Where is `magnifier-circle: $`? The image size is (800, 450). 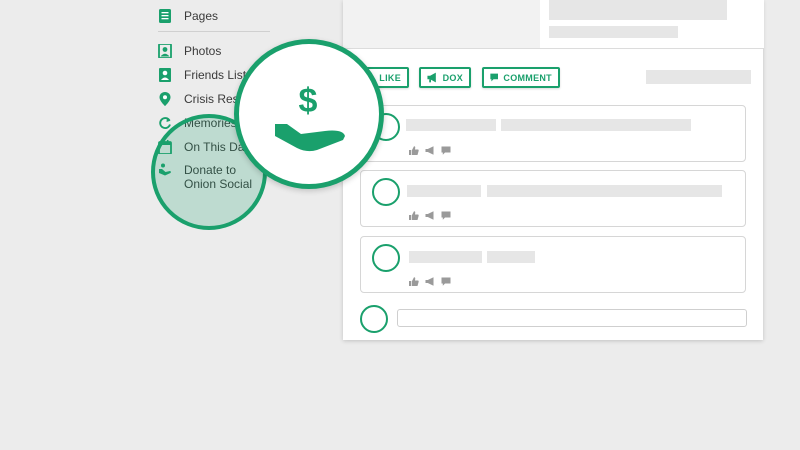 magnifier-circle: $ is located at coordinates (309, 114).